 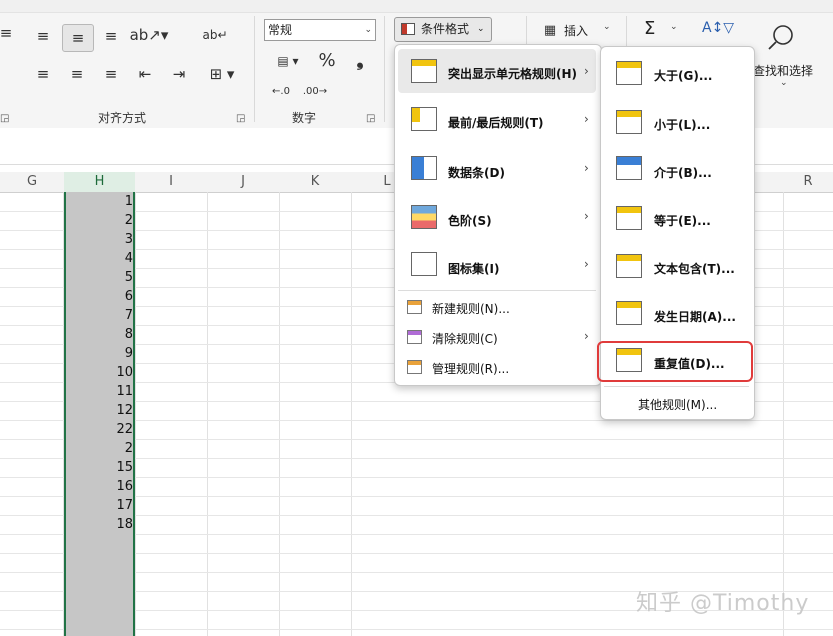 What do you see at coordinates (414, 337) in the screenshot?
I see `clear-rules-icon` at bounding box center [414, 337].